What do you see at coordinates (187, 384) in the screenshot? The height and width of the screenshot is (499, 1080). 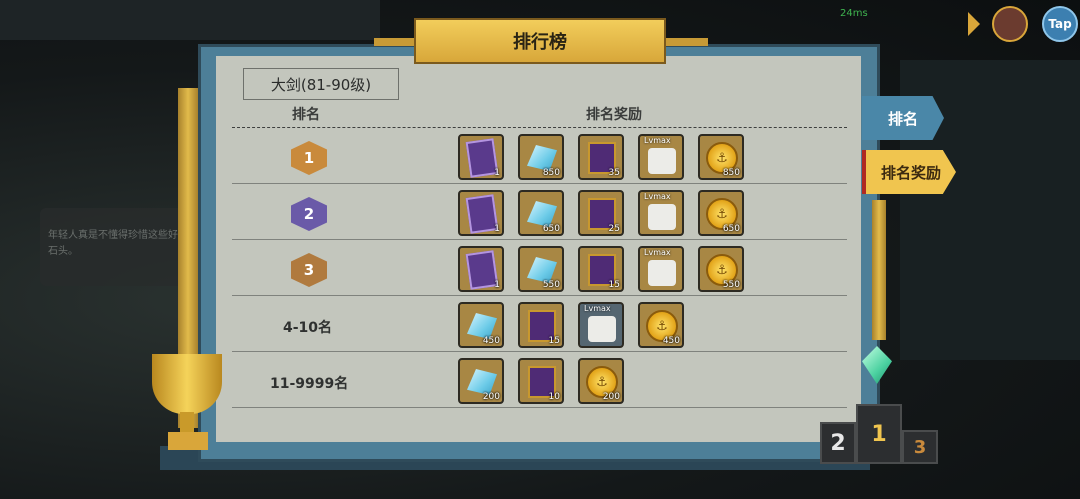 I see `trophy-icon` at bounding box center [187, 384].